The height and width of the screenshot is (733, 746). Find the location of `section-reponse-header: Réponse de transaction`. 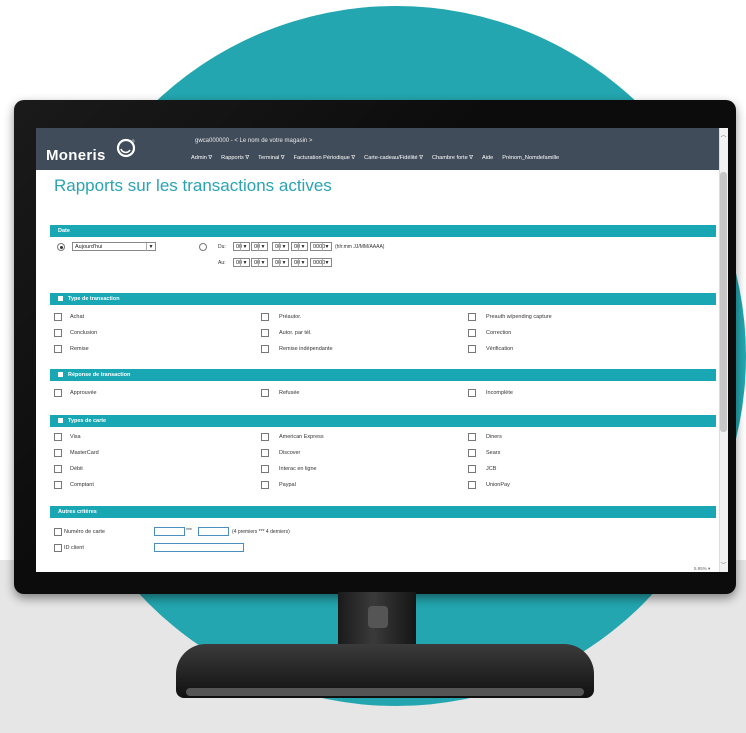

section-reponse-header: Réponse de transaction is located at coordinates (383, 375).